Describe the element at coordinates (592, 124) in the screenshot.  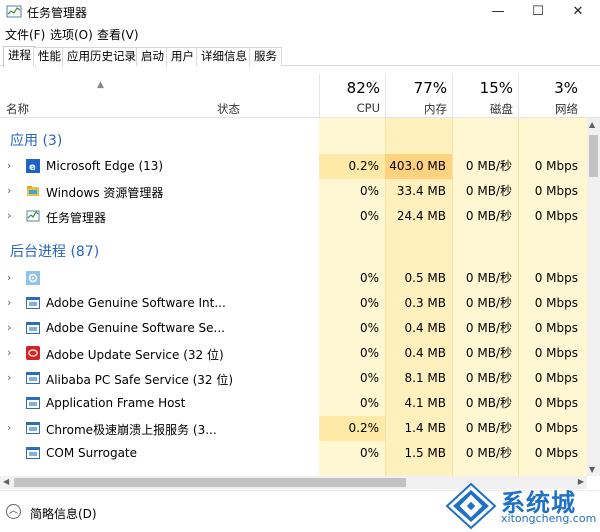
I see `scroll-up-icon: ▲` at that location.